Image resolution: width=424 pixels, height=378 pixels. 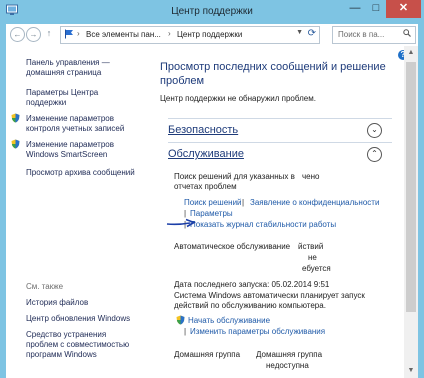 I want to click on auto-maintenance-status-2: не, so click(x=312, y=257).